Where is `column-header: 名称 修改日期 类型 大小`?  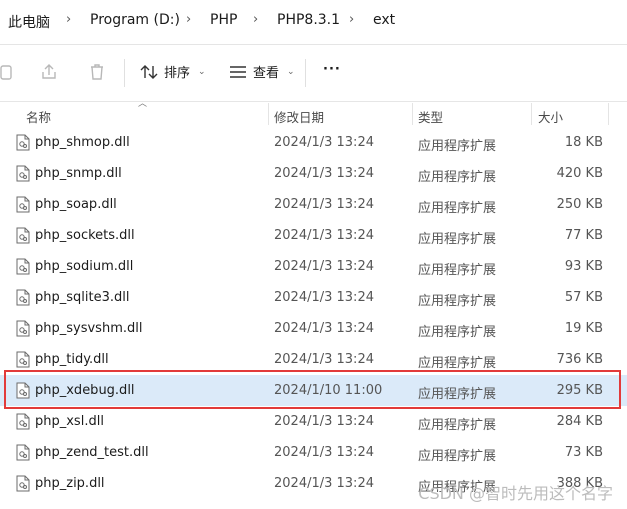
column-header: 名称 修改日期 类型 大小 is located at coordinates (313, 114).